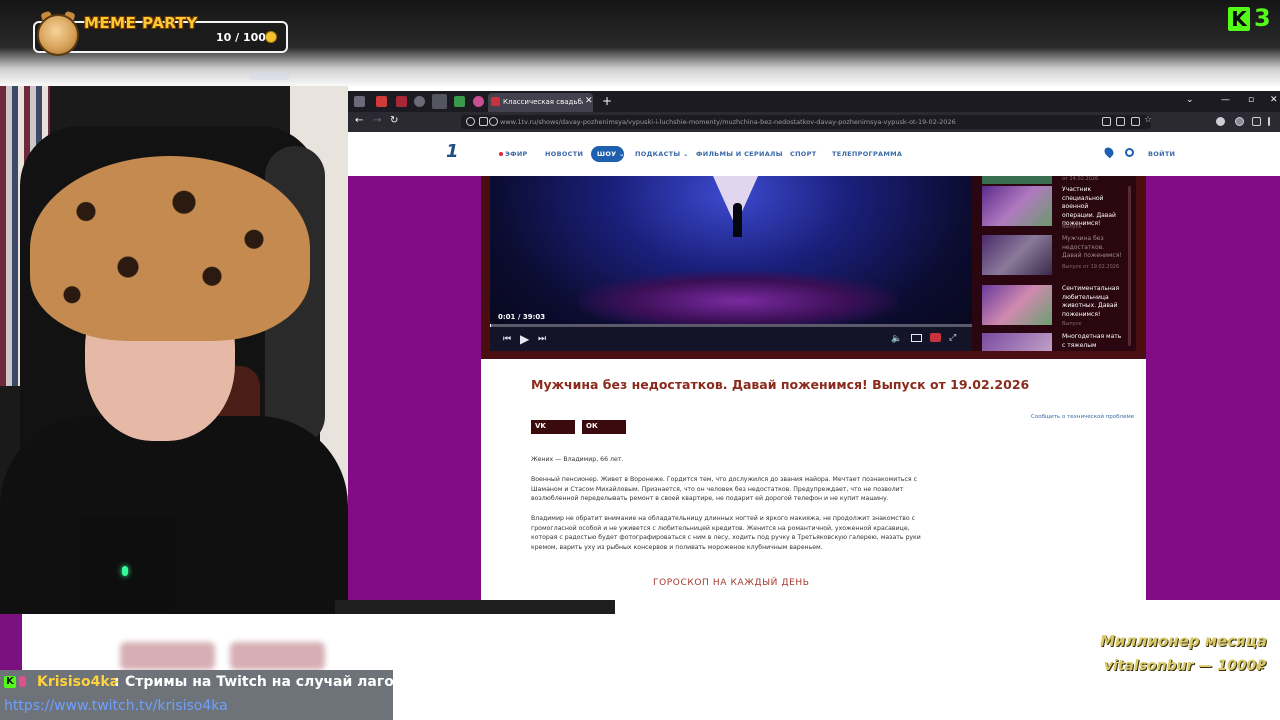  I want to click on webcam-bottom-strip, so click(475, 607).